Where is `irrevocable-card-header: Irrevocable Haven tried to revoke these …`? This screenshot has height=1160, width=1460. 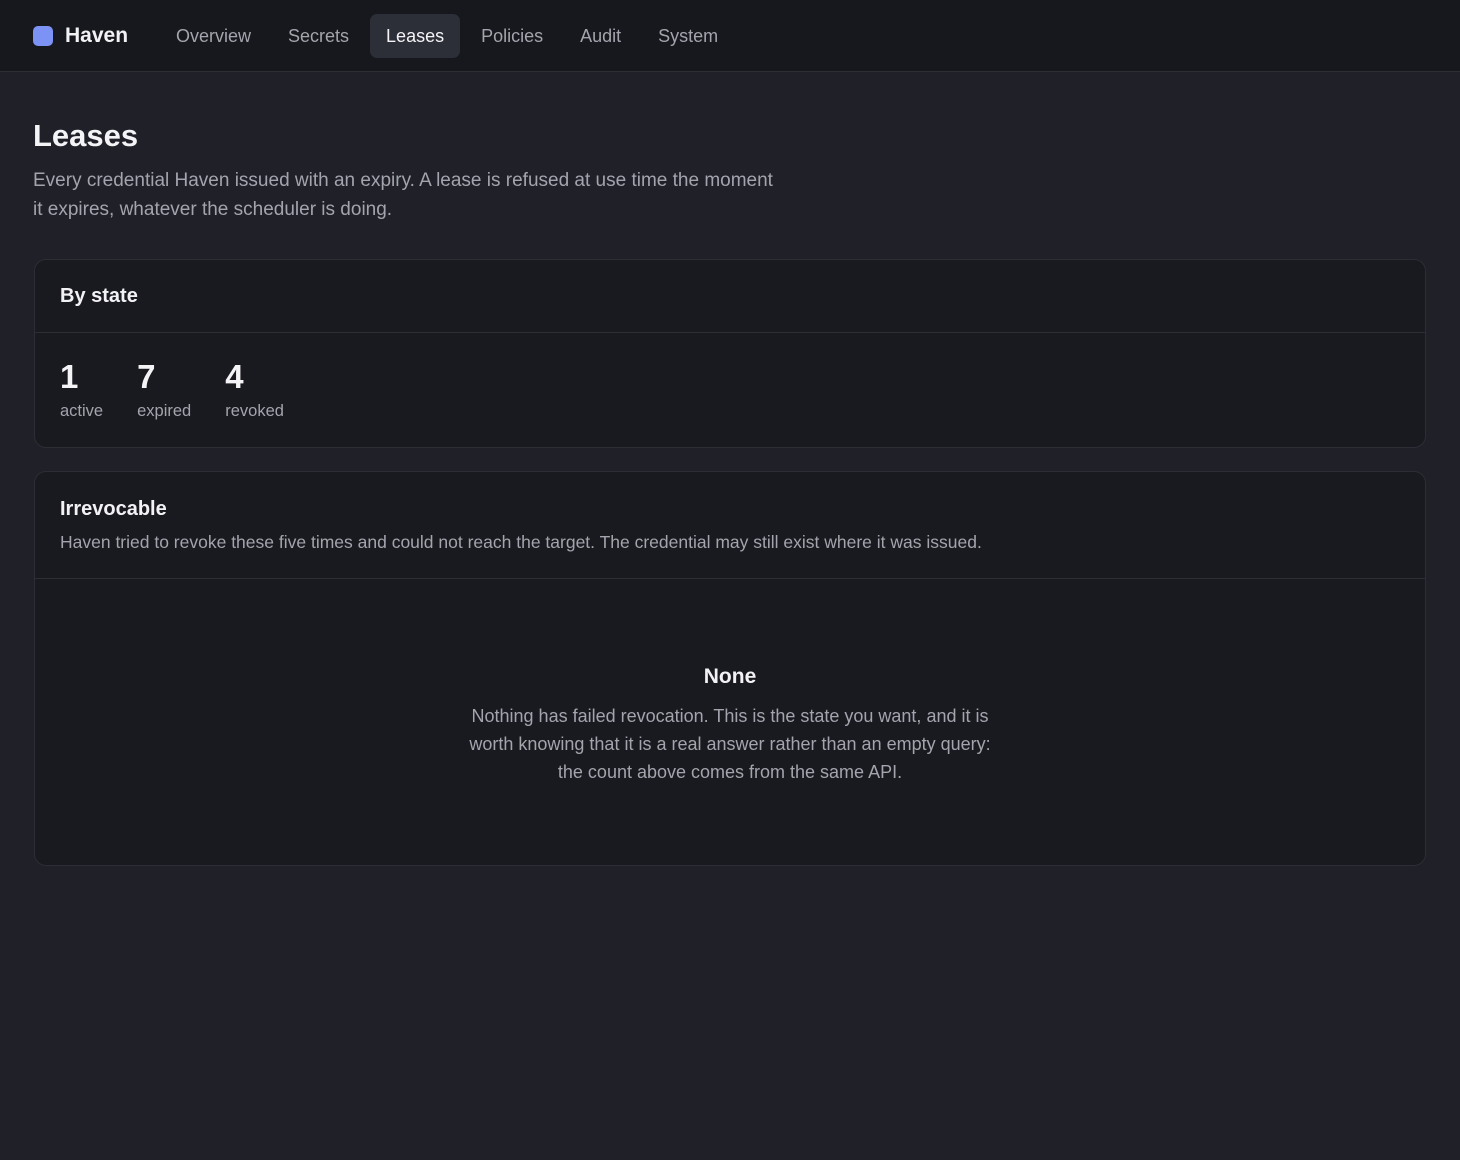 irrevocable-card-header: Irrevocable Haven tried to revoke these … is located at coordinates (730, 525).